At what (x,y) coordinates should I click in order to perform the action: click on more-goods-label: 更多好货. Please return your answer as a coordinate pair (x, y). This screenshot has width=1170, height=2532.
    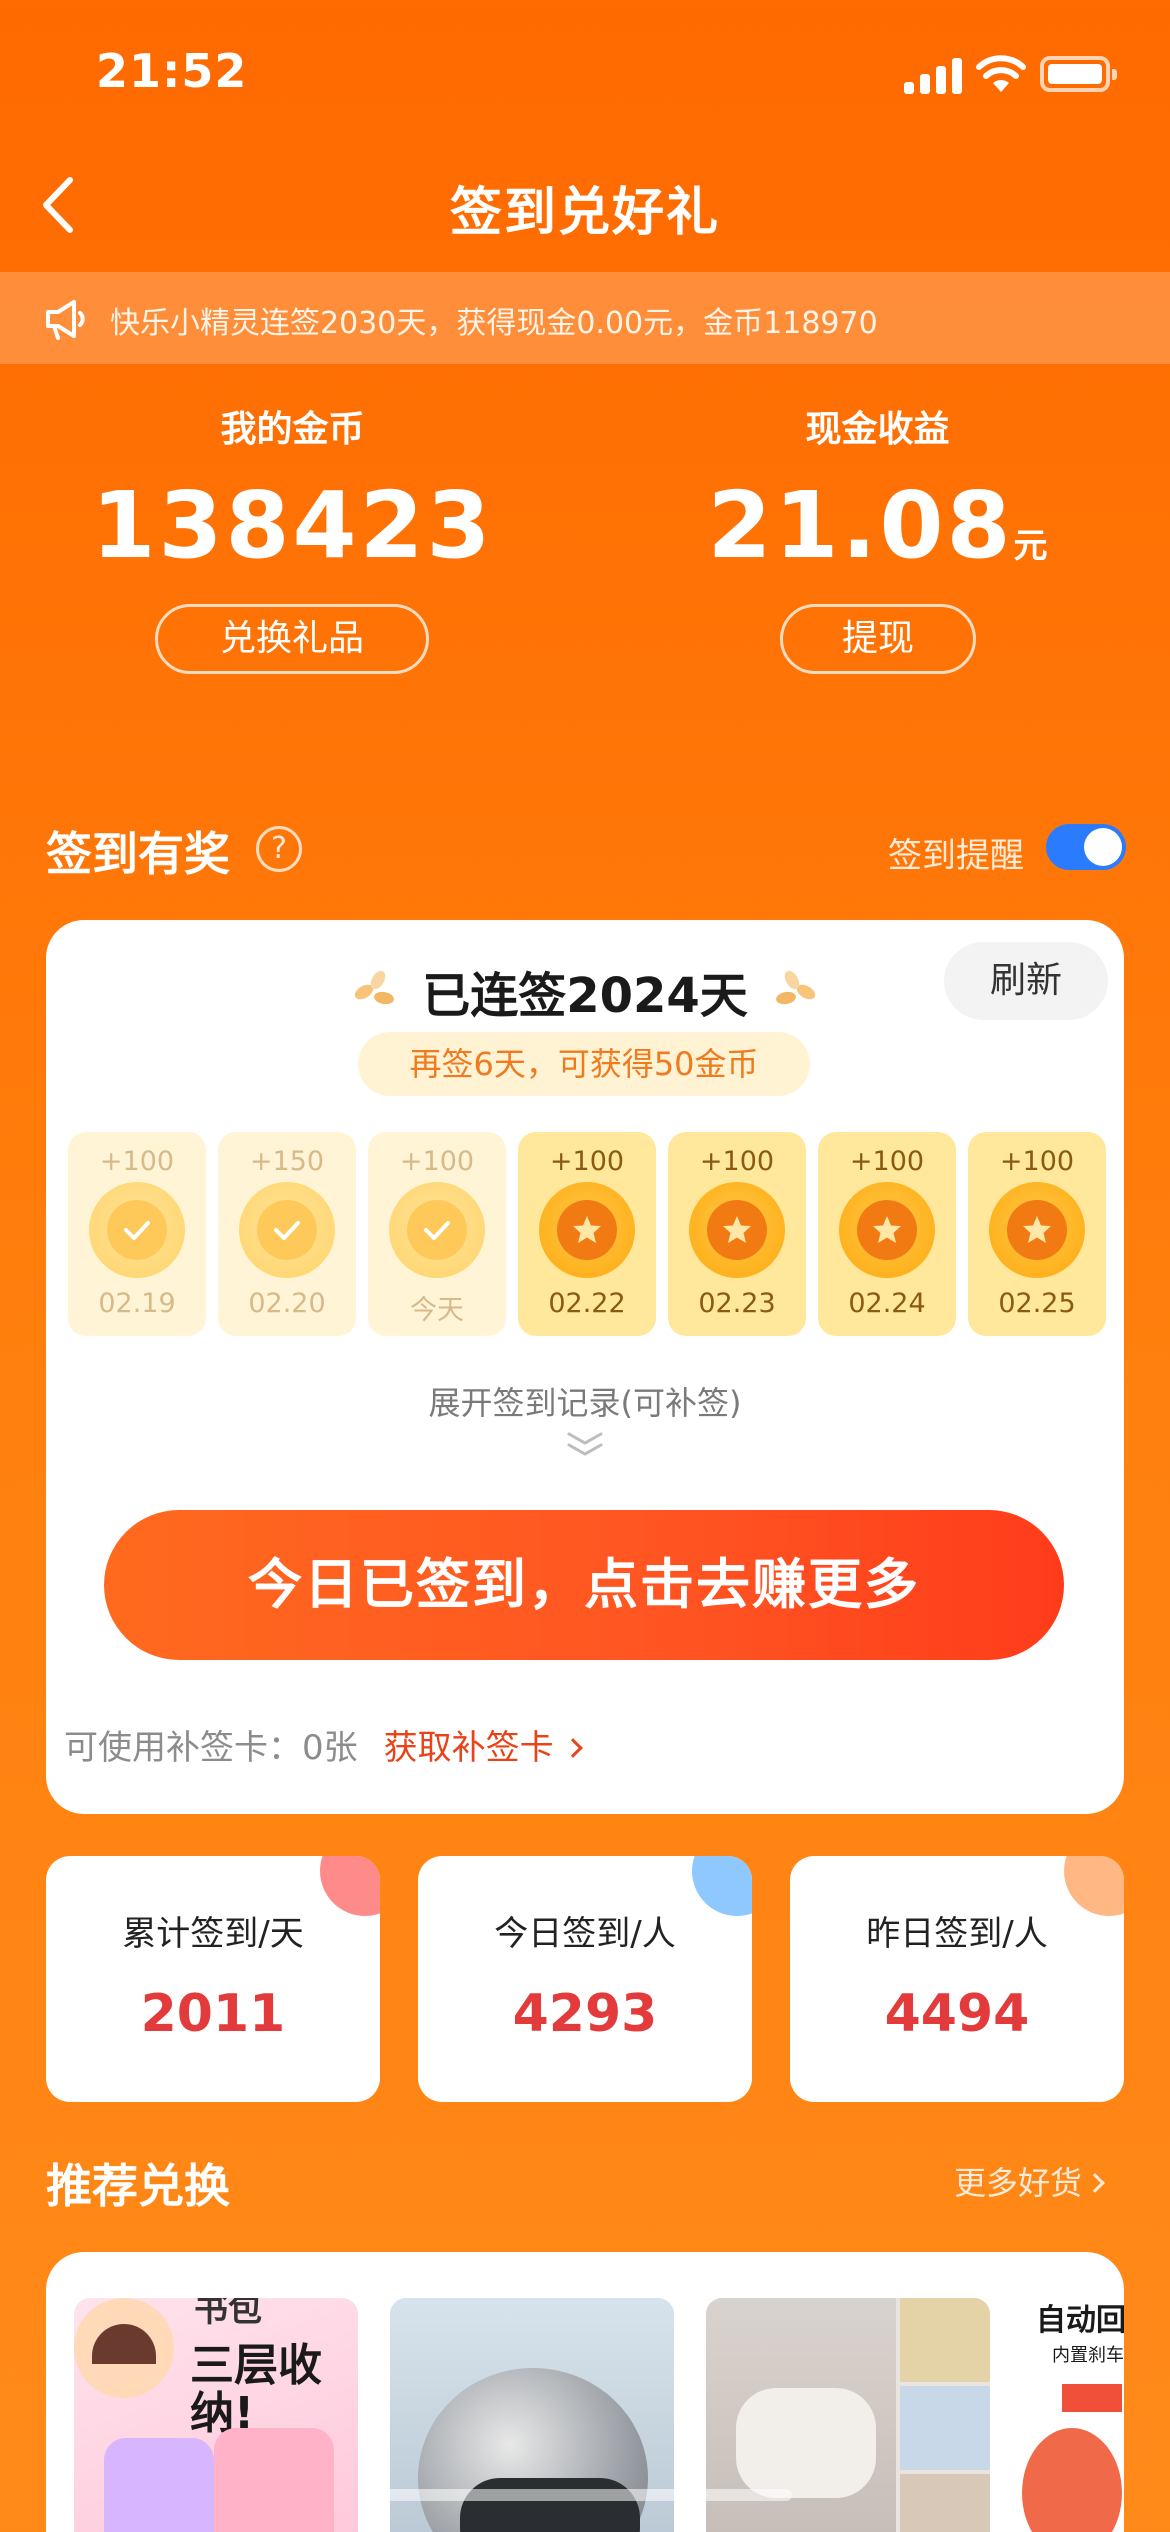
    Looking at the image, I should click on (1018, 2183).